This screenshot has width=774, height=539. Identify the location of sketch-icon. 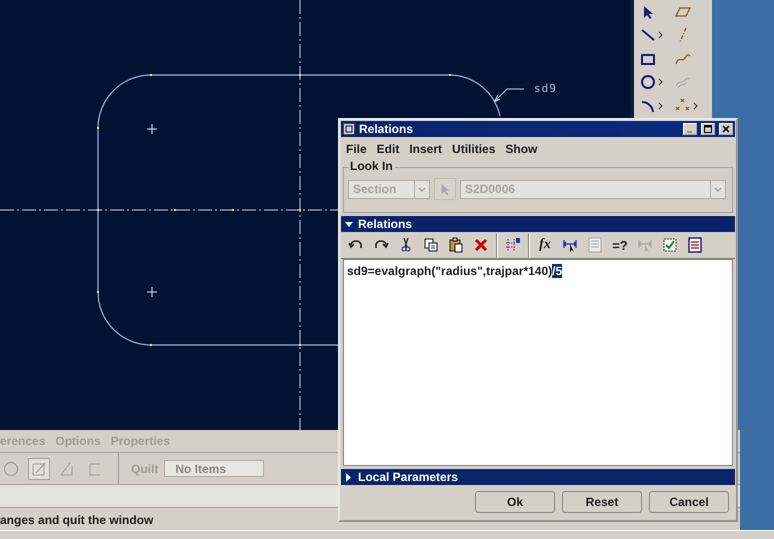
(39, 468).